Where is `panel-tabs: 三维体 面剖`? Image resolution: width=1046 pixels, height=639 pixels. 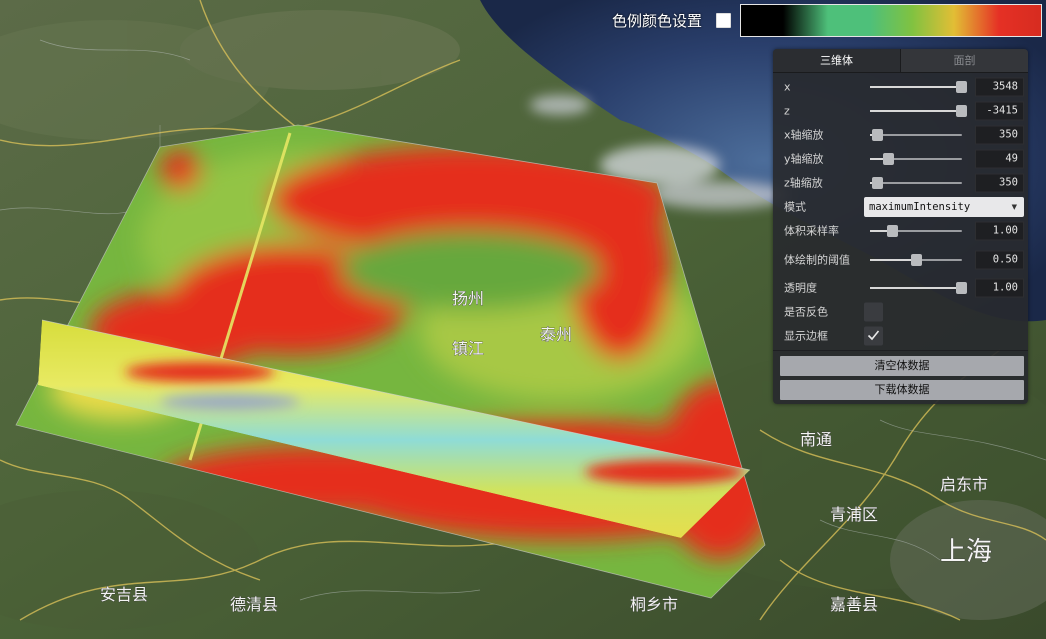 panel-tabs: 三维体 面剖 is located at coordinates (900, 61).